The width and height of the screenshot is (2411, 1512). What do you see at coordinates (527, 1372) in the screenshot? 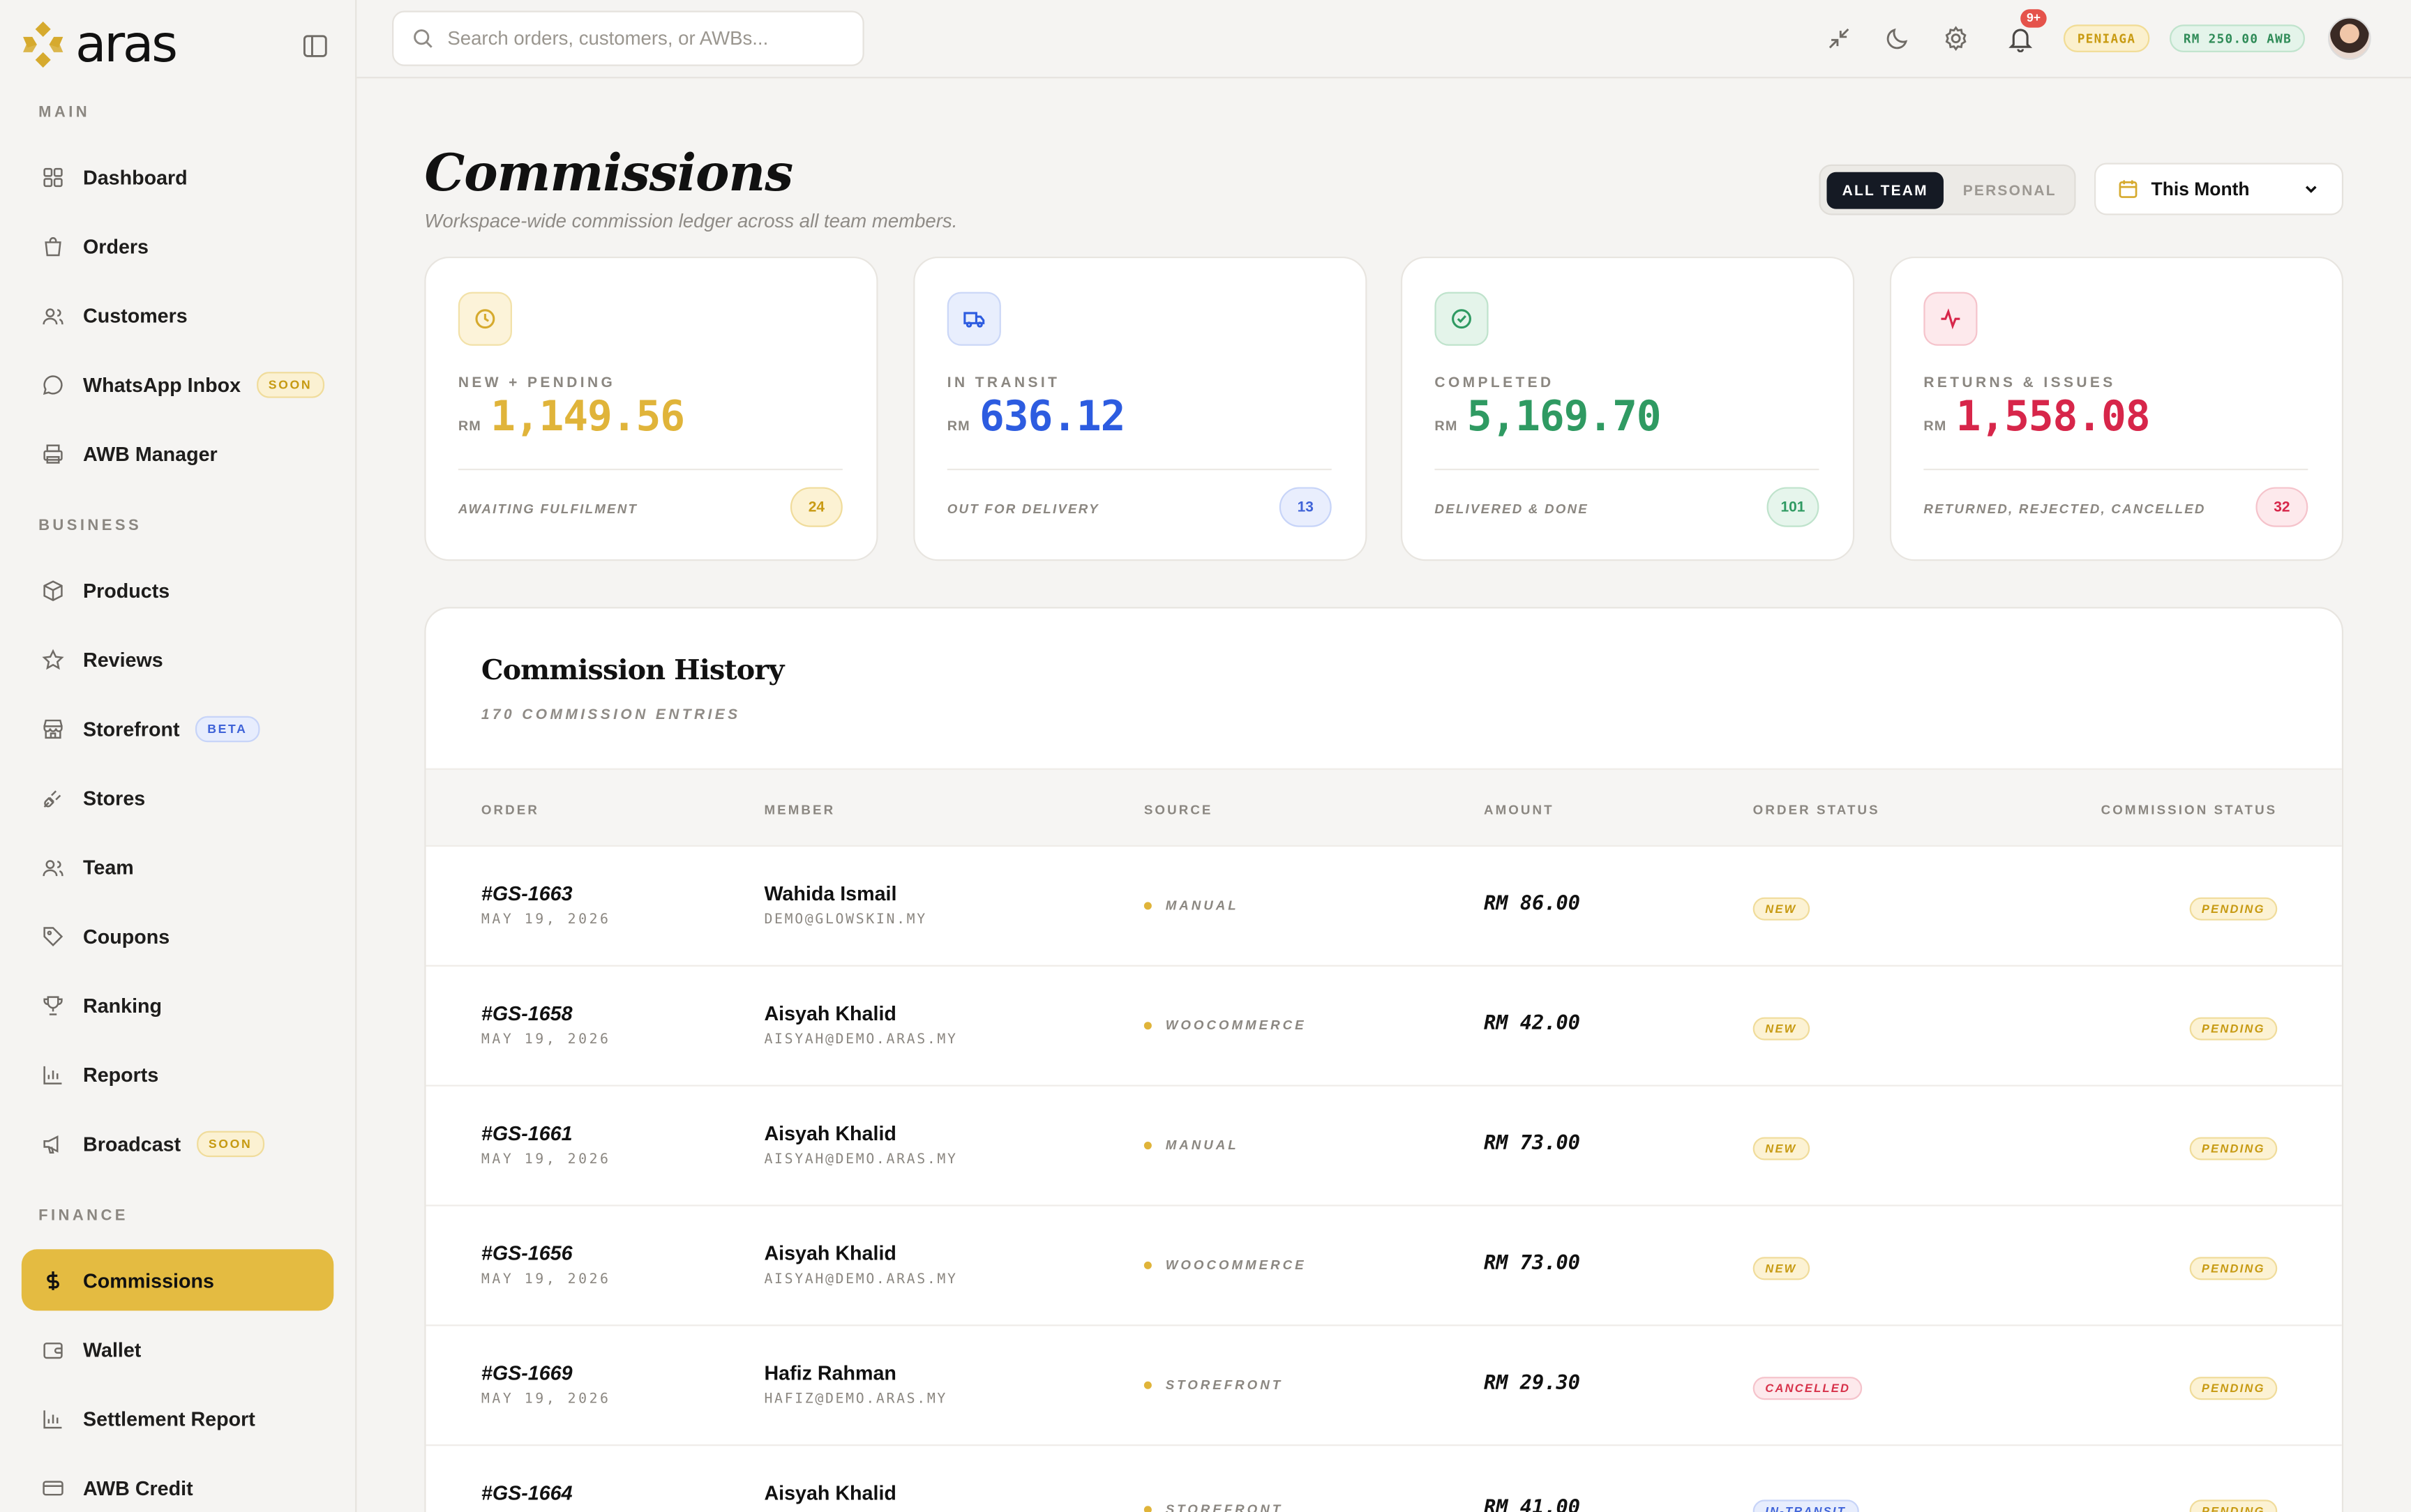
I see `order-id: #GS-1669` at bounding box center [527, 1372].